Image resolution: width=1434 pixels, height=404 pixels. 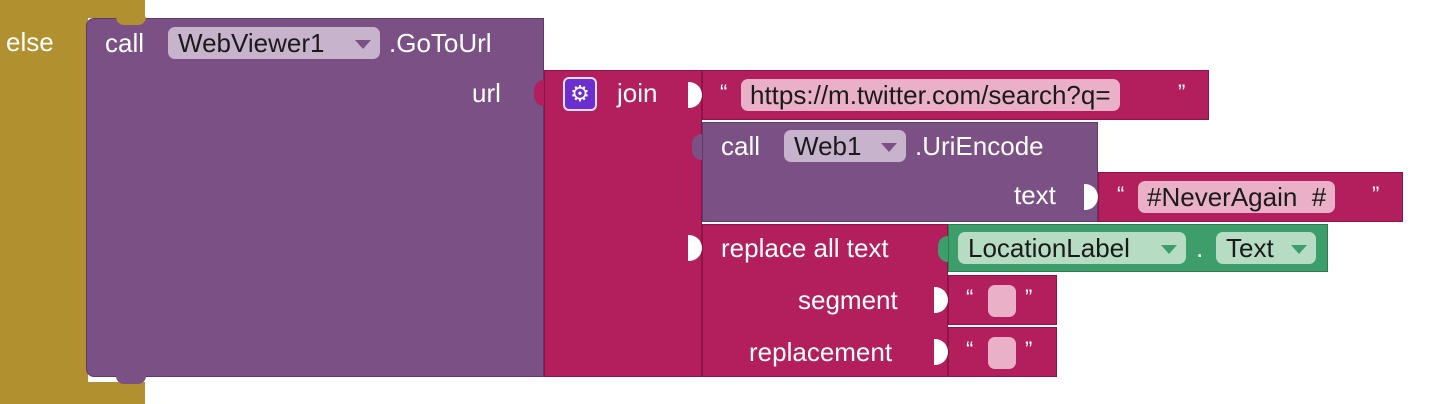 I want to click on join-label: join, so click(x=637, y=93).